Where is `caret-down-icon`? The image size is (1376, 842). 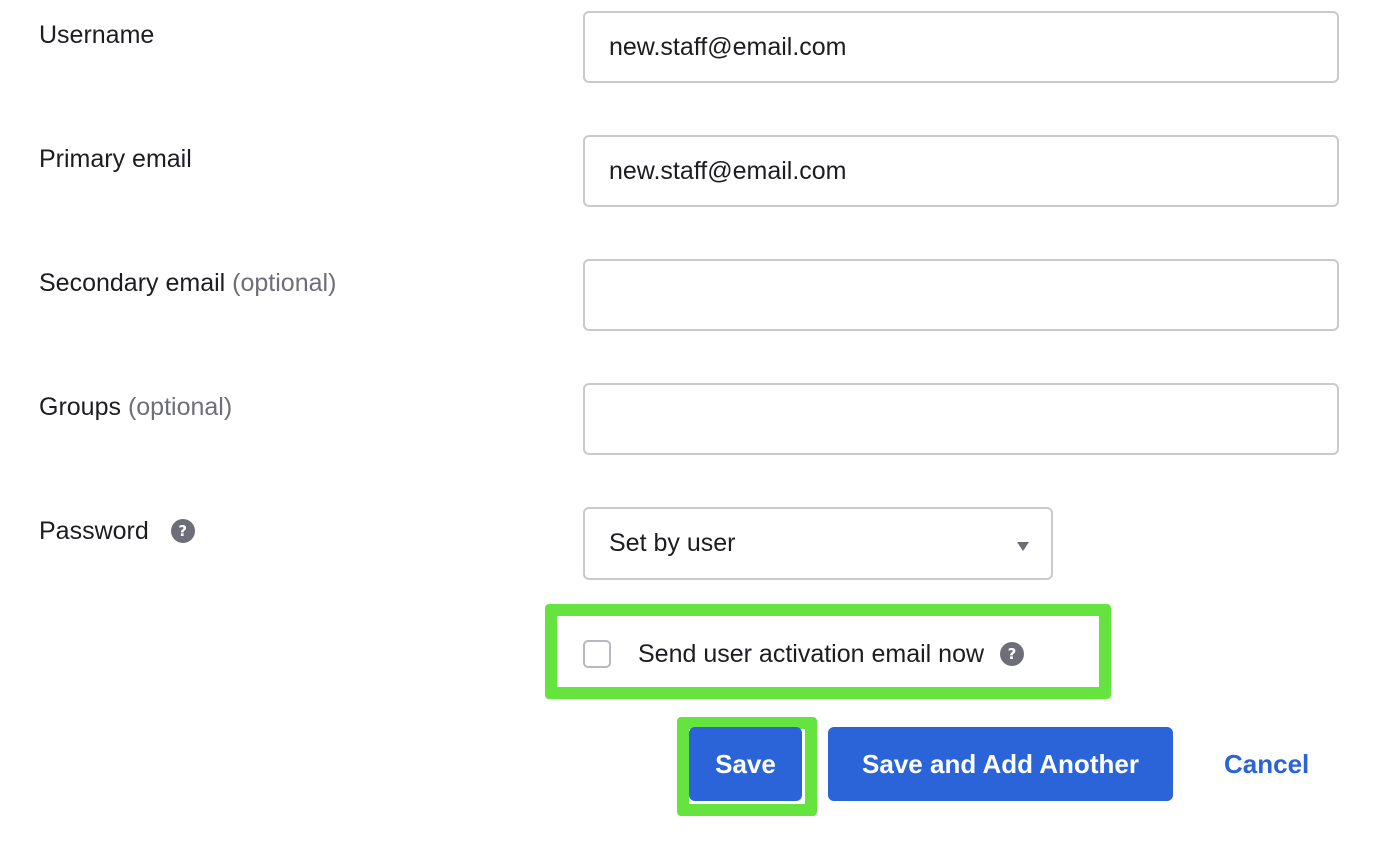 caret-down-icon is located at coordinates (1023, 546).